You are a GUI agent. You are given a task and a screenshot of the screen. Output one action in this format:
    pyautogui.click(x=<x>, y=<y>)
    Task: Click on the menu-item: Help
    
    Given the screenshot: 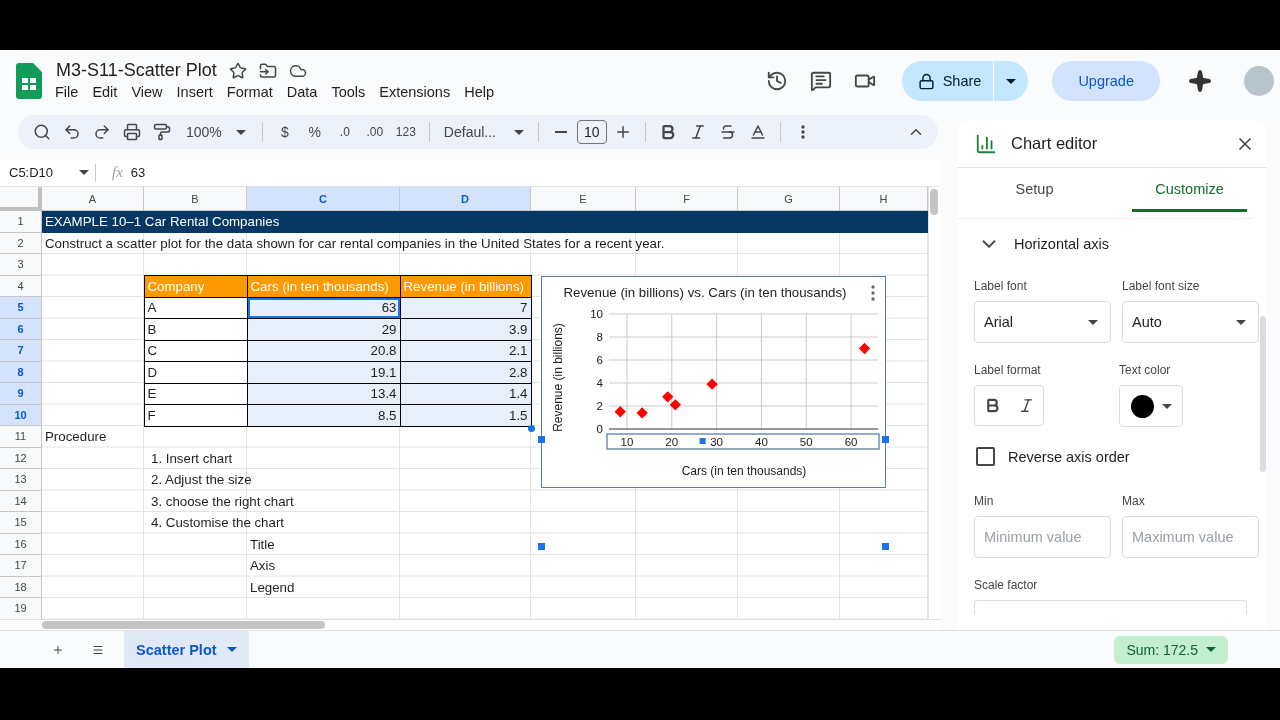 What is the action you would take?
    pyautogui.click(x=479, y=92)
    